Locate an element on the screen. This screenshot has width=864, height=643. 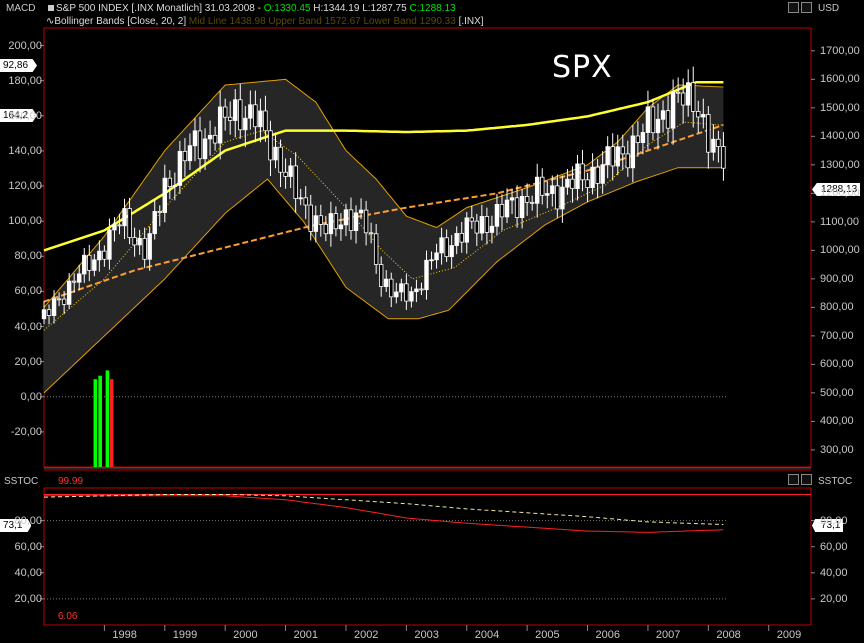
price-tick-label: 800,00 is located at coordinates (837, 307).